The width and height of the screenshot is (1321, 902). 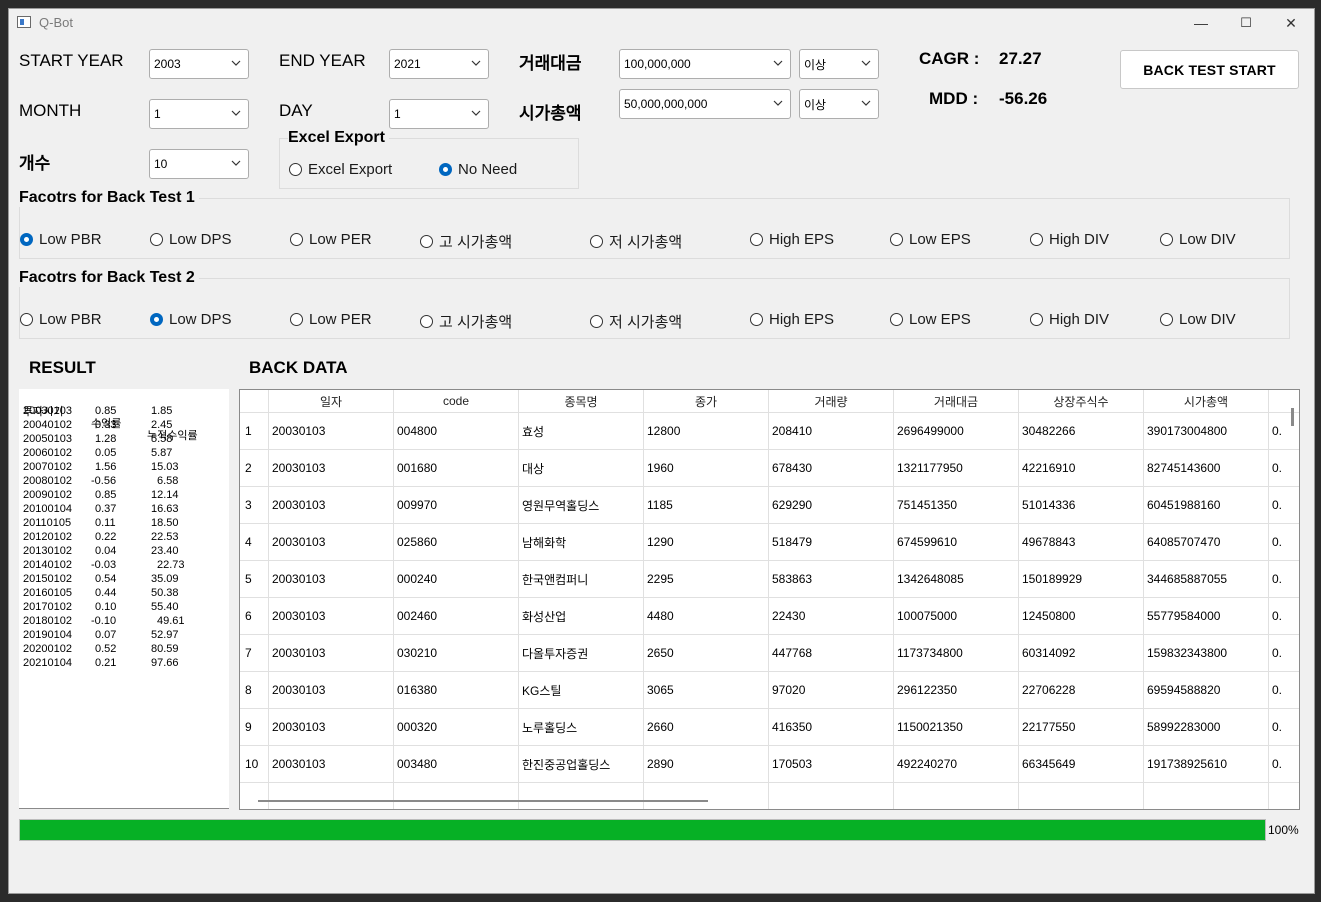 I want to click on factors1-radio-6: High EPS, so click(x=792, y=239).